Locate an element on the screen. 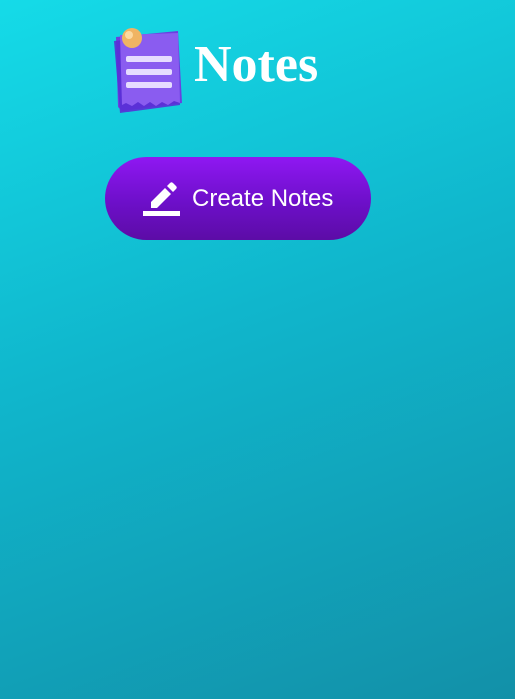 The height and width of the screenshot is (699, 515). app-header: Notes is located at coordinates (215, 68).